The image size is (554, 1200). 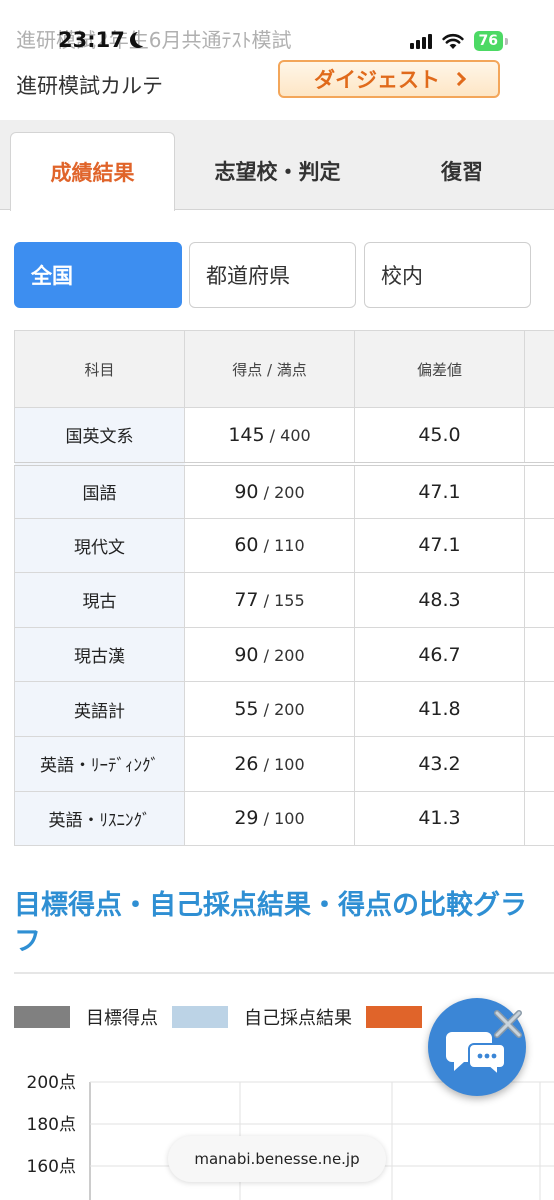 What do you see at coordinates (99, 369) in the screenshot?
I see `header-subject: 科目` at bounding box center [99, 369].